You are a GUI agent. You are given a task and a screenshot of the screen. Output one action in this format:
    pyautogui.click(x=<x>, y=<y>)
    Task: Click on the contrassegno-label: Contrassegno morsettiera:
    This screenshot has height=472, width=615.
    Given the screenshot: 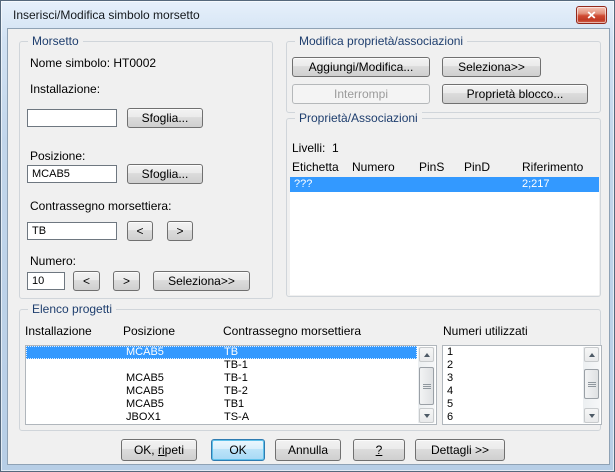 What is the action you would take?
    pyautogui.click(x=101, y=206)
    